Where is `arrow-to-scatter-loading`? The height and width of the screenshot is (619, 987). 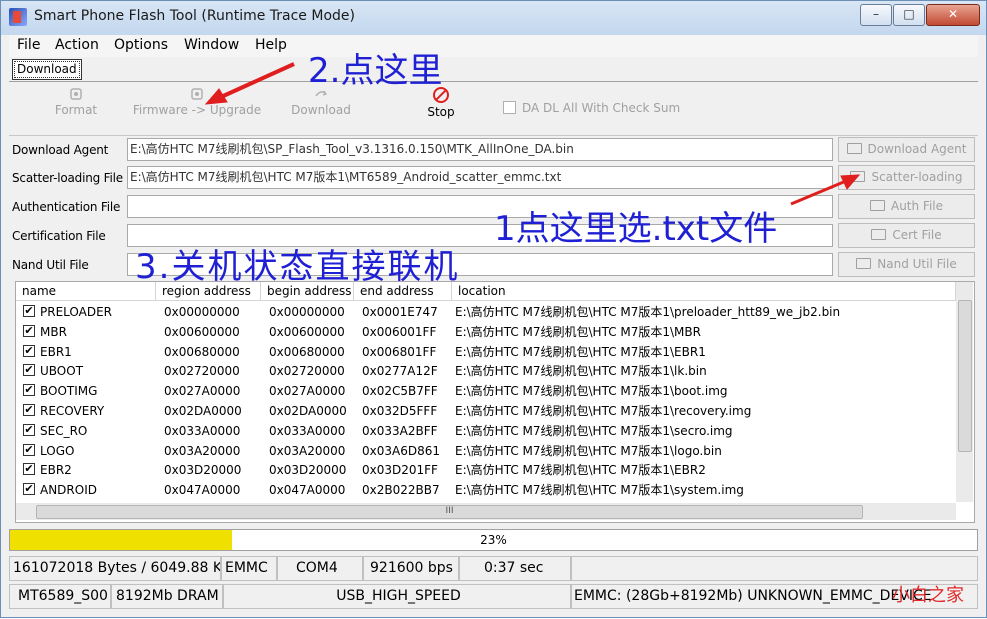 arrow-to-scatter-loading is located at coordinates (825, 190).